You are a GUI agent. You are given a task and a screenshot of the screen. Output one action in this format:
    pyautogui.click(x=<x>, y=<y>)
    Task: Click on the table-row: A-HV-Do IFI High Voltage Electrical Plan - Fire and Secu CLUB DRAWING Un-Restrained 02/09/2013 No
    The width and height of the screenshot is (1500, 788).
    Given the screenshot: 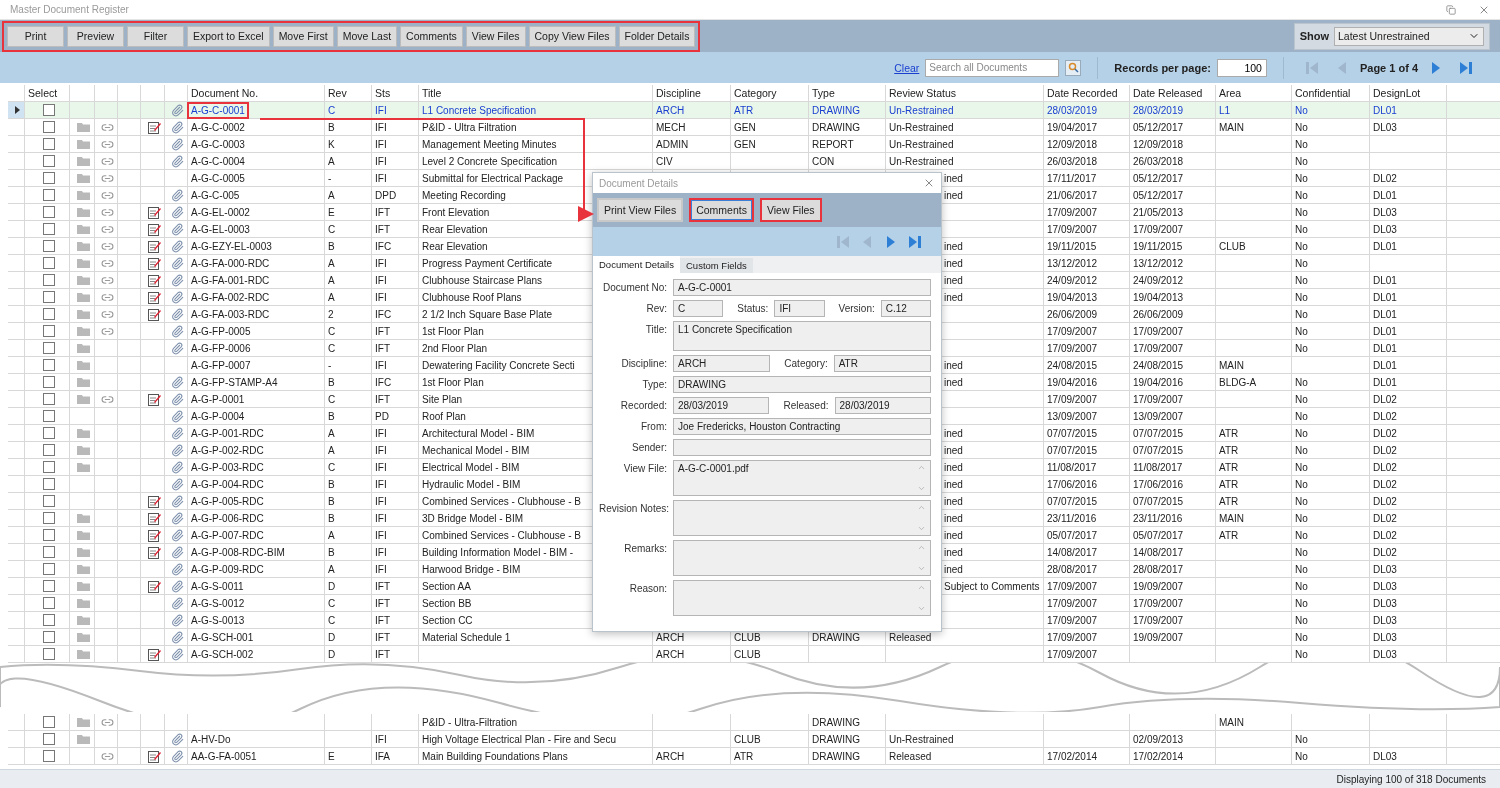 What is the action you would take?
    pyautogui.click(x=754, y=739)
    